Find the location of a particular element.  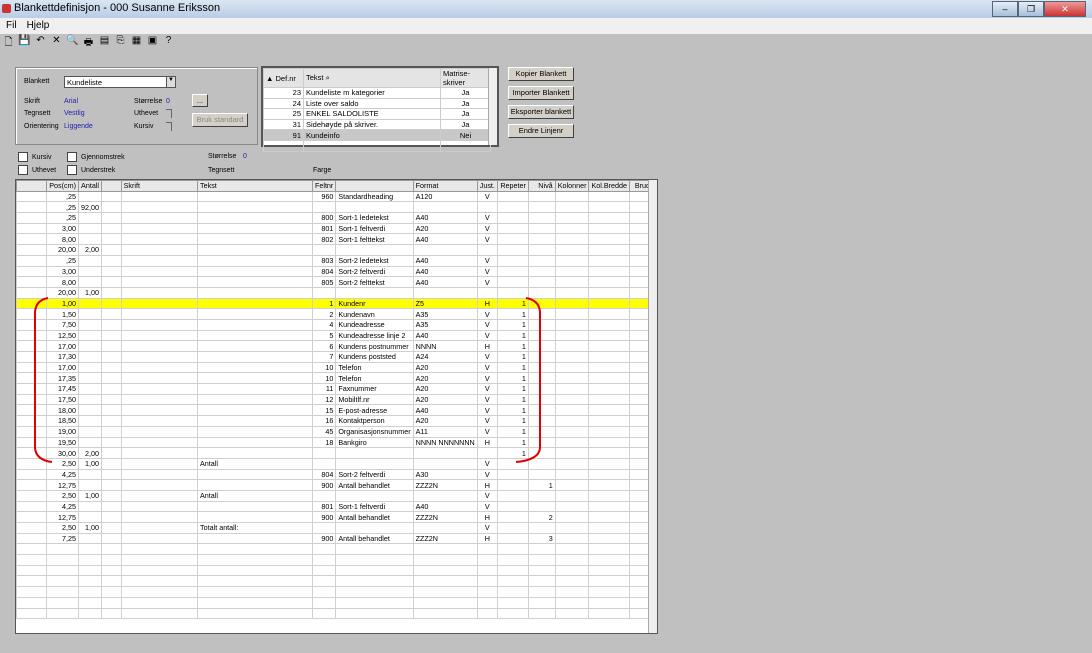

grid-cell: 1,00 is located at coordinates (90, 528).